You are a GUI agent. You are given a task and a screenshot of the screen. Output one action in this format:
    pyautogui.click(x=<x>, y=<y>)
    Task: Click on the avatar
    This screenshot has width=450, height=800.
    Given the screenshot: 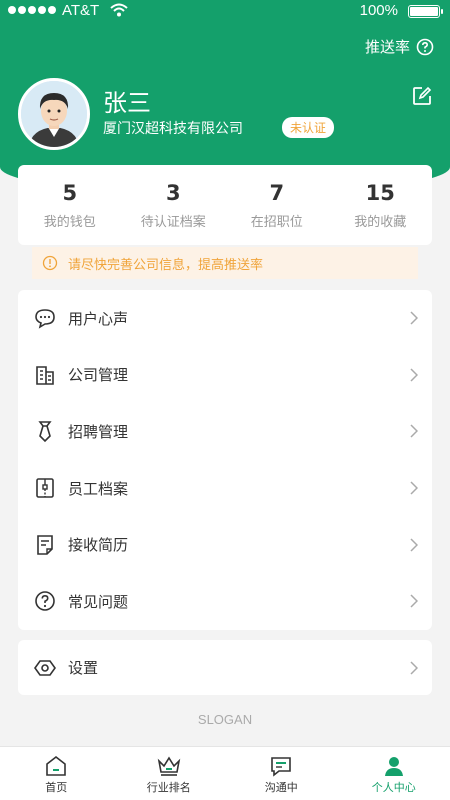 What is the action you would take?
    pyautogui.click(x=54, y=114)
    